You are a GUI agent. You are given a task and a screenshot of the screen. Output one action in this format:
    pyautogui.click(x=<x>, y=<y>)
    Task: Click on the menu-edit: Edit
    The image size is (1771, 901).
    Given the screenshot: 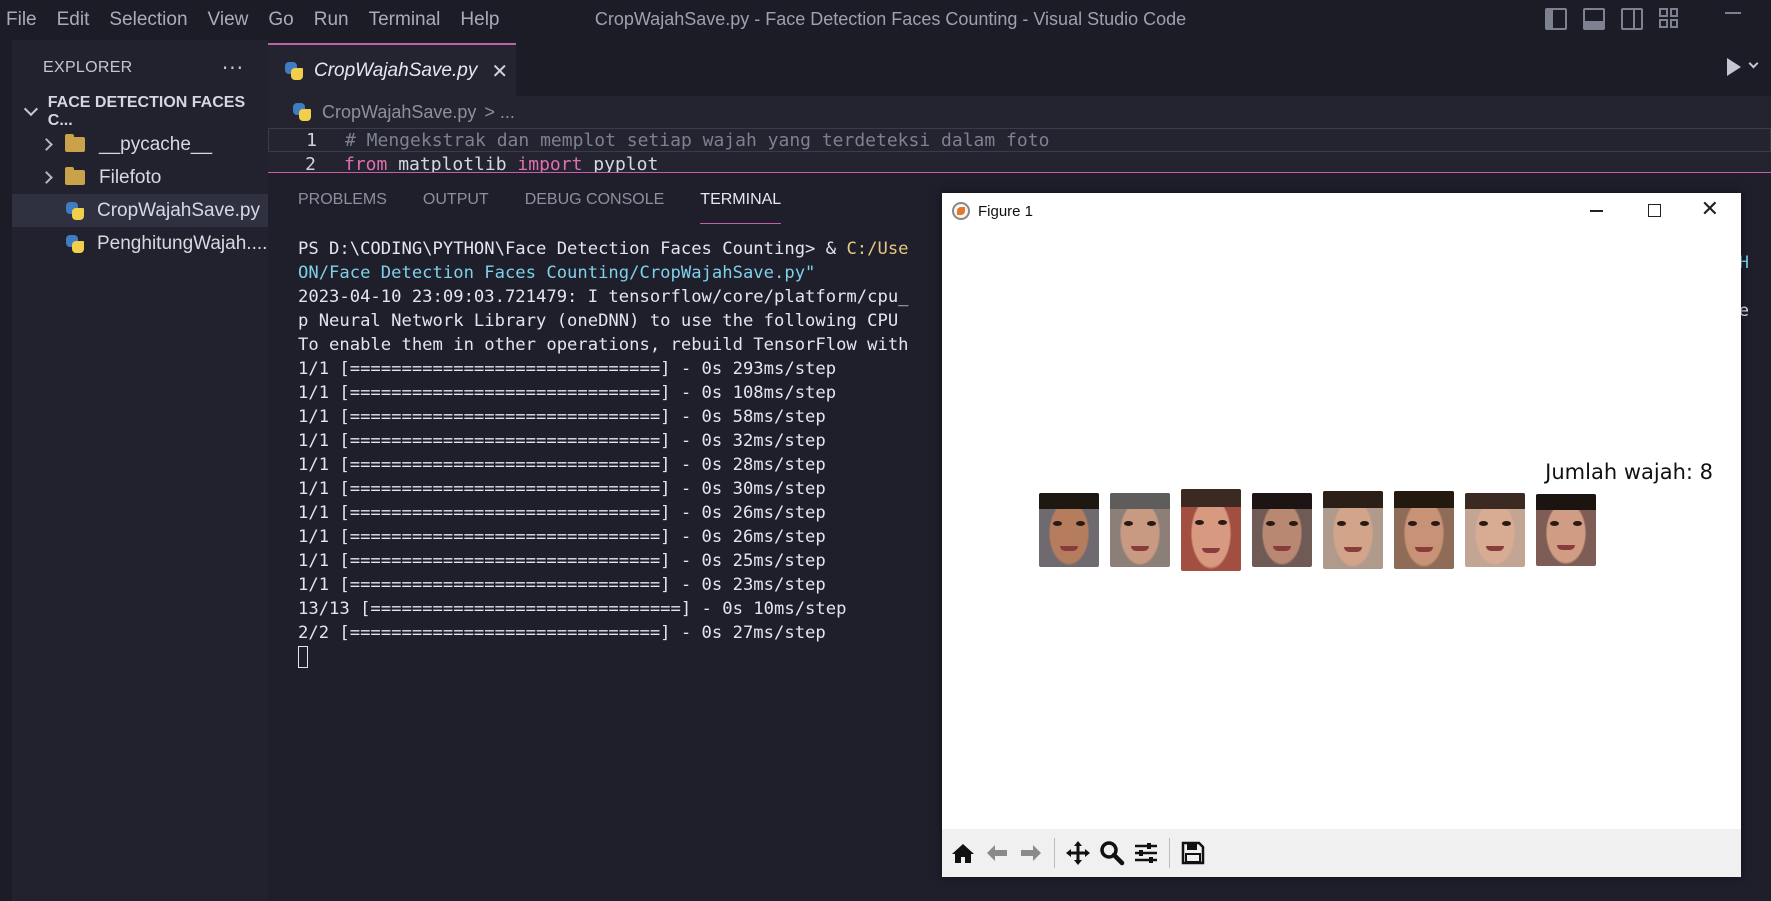 What is the action you would take?
    pyautogui.click(x=80, y=20)
    